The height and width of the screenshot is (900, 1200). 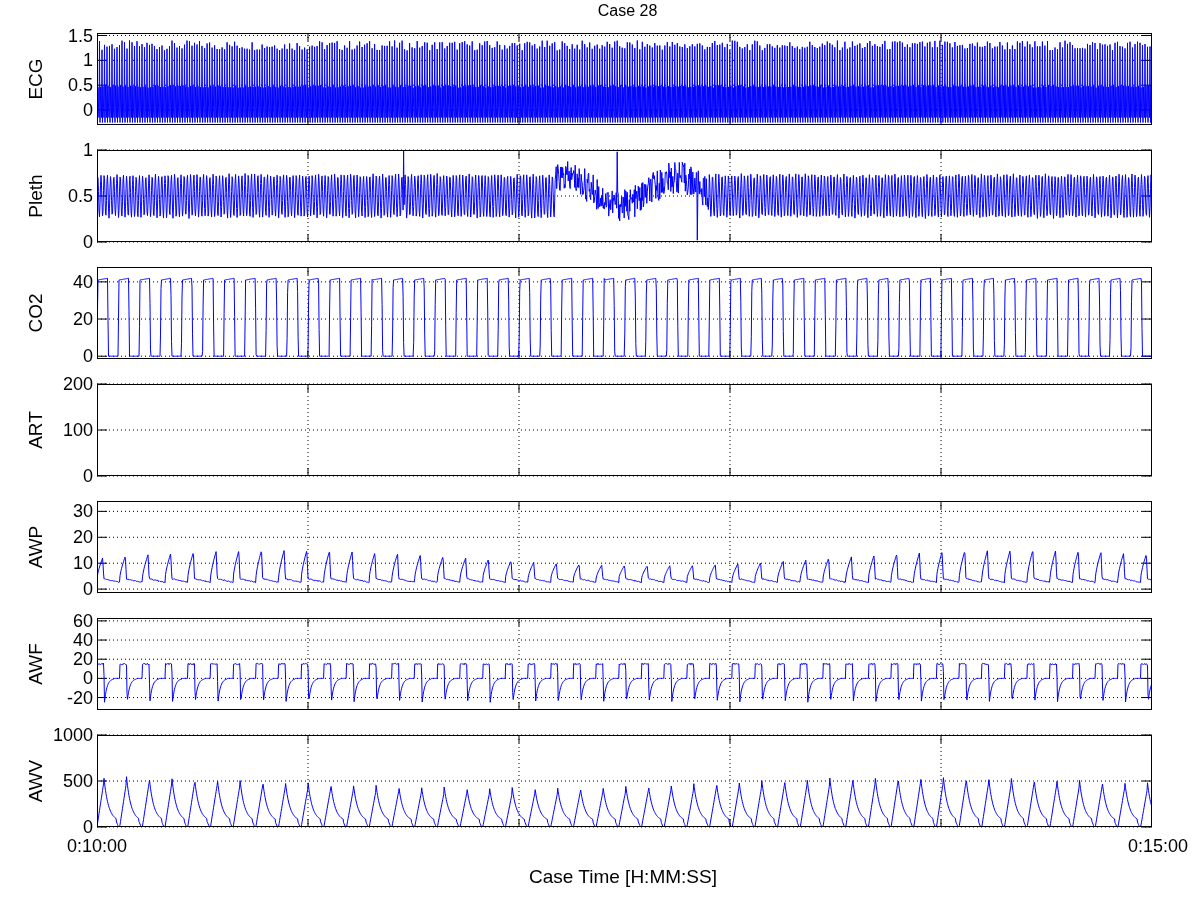 I want to click on tick-label: 0:15:00, so click(x=1158, y=846).